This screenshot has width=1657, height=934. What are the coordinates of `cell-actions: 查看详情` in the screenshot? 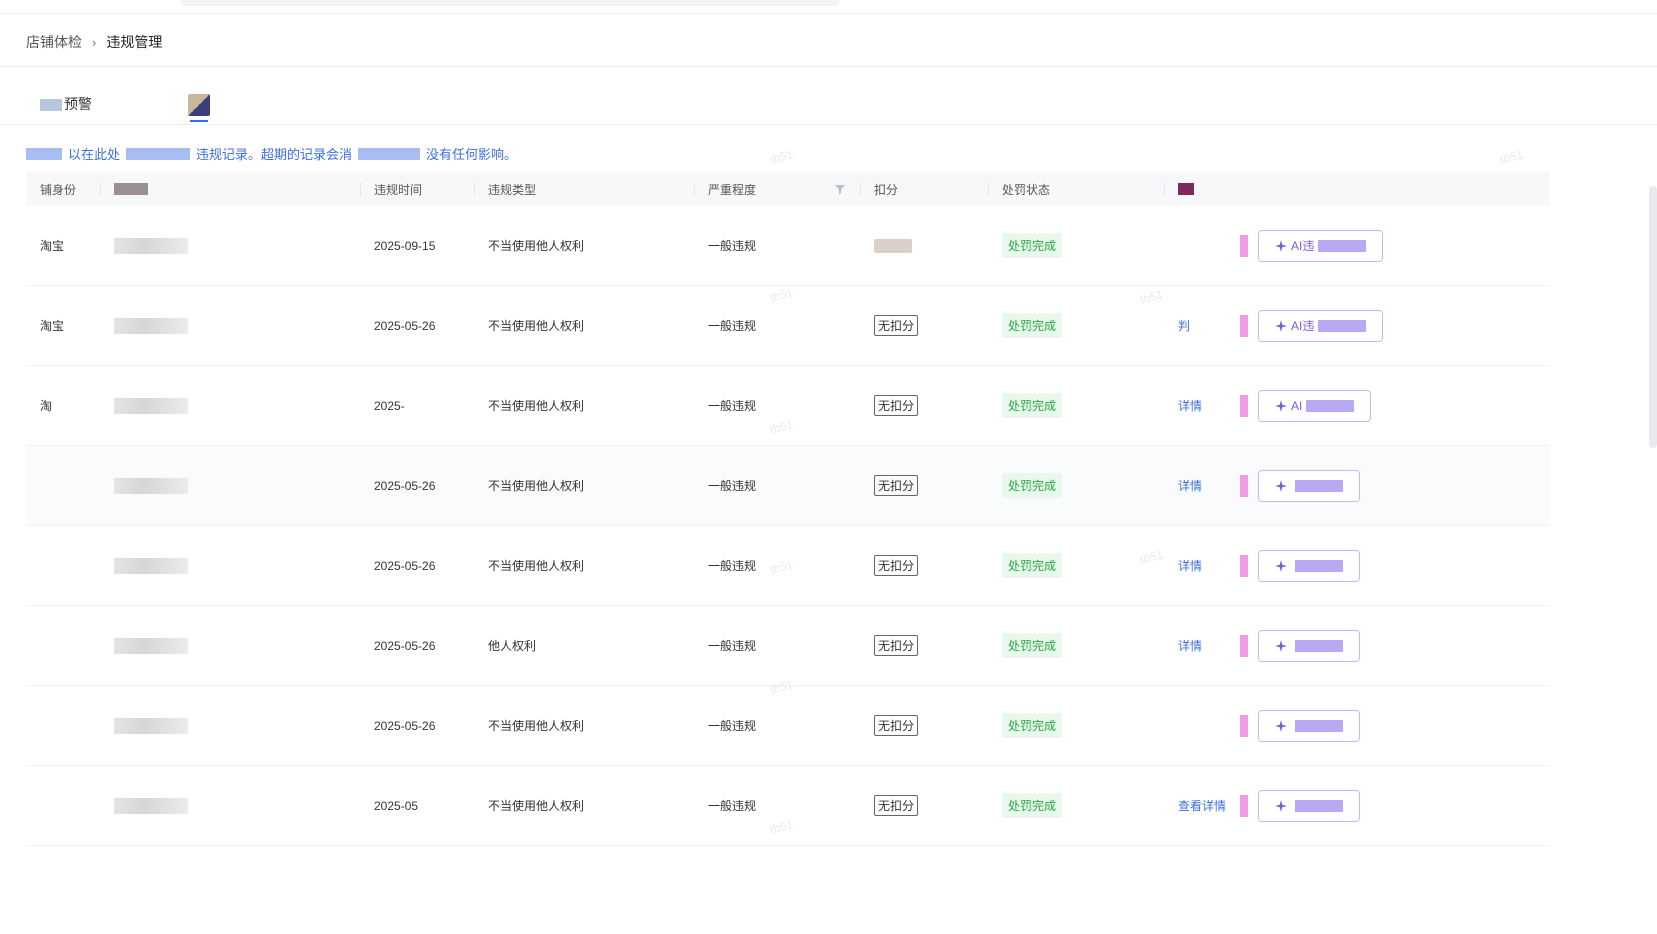 It's located at (1357, 806).